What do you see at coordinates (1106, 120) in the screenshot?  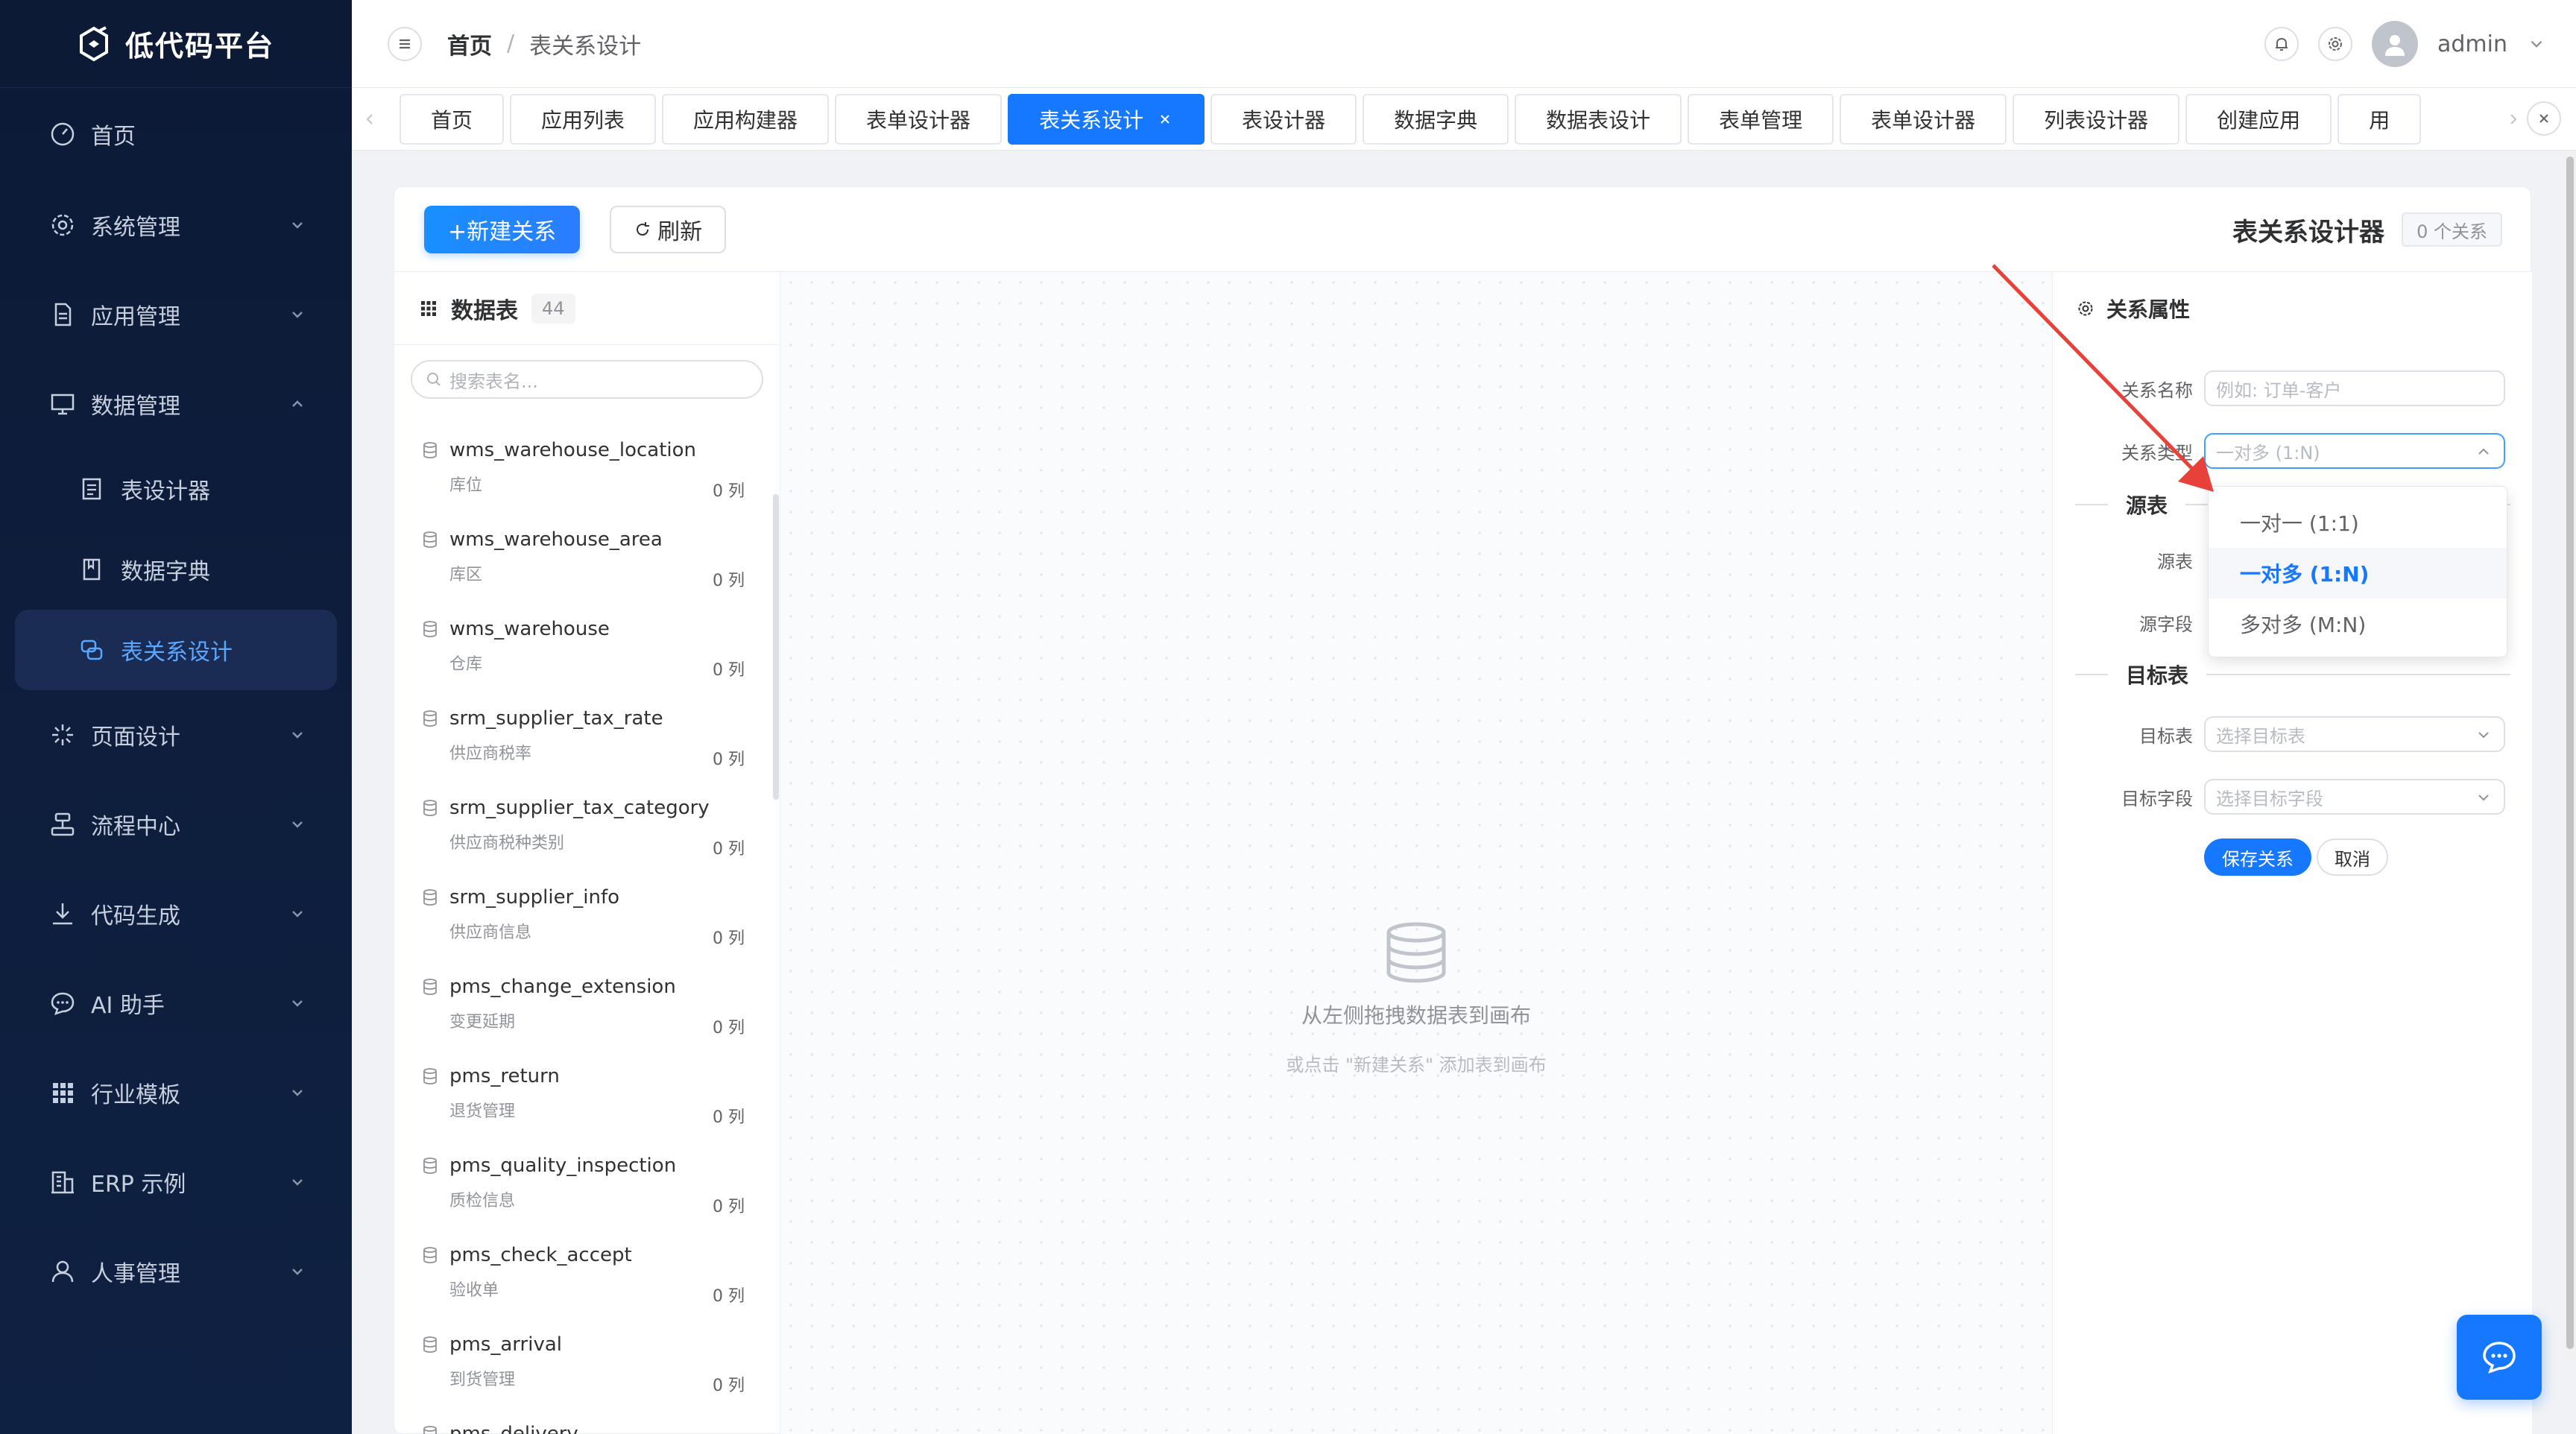 I see `tab-item: 表关系设计` at bounding box center [1106, 120].